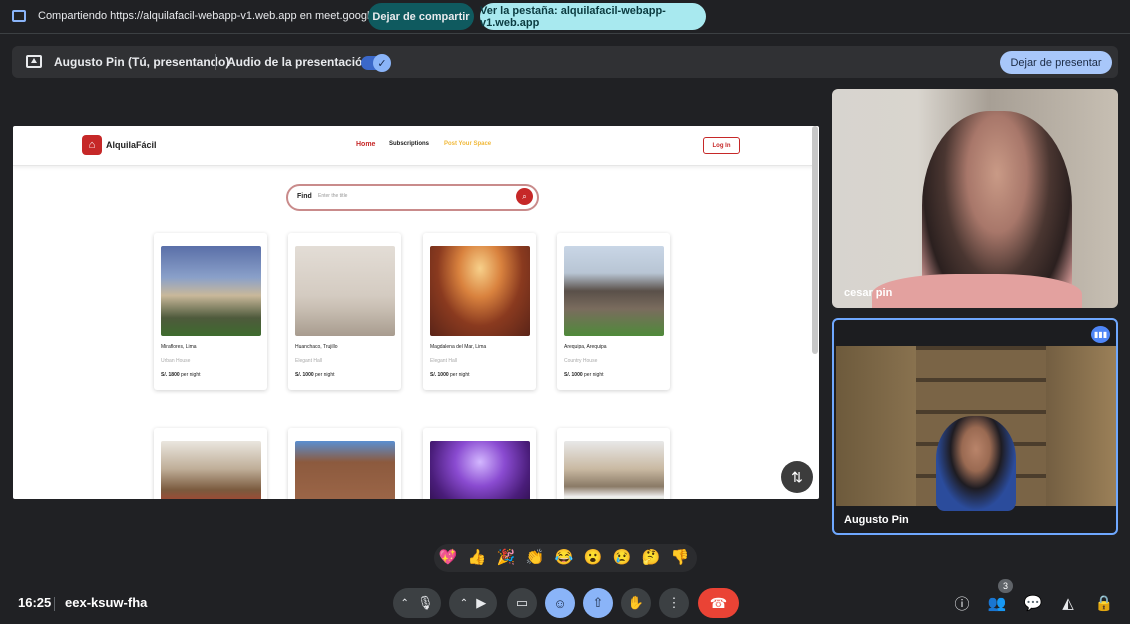 This screenshot has height=624, width=1130. I want to click on scroll-arrows-icon: ⇅, so click(797, 477).